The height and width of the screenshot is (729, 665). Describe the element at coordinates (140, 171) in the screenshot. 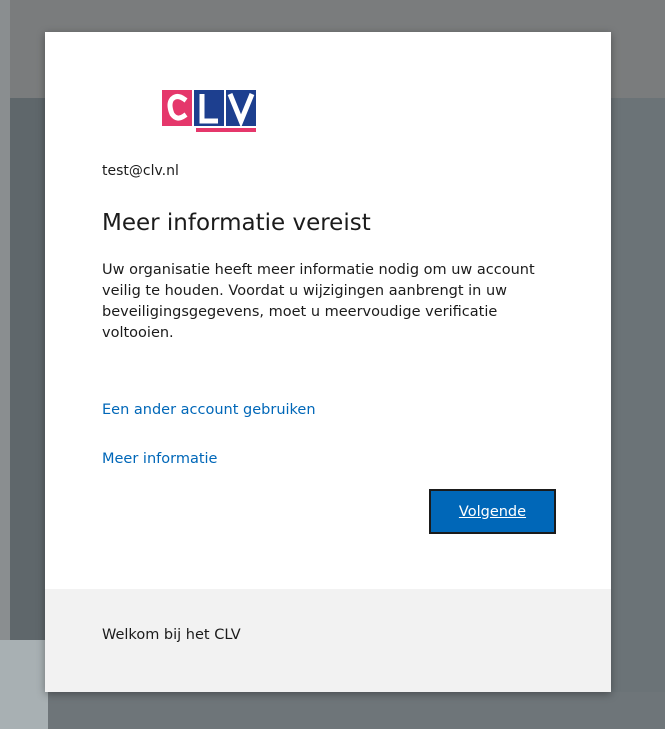

I see `account-email: test@clv.nl` at that location.